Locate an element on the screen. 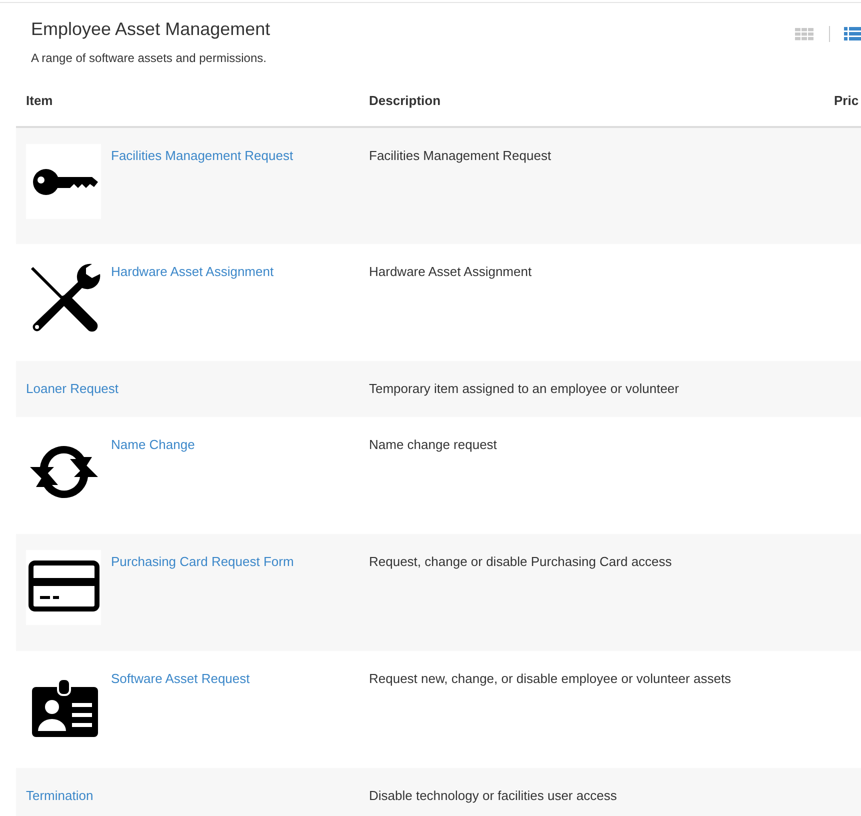  item-link: Facilities Management Request is located at coordinates (202, 156).